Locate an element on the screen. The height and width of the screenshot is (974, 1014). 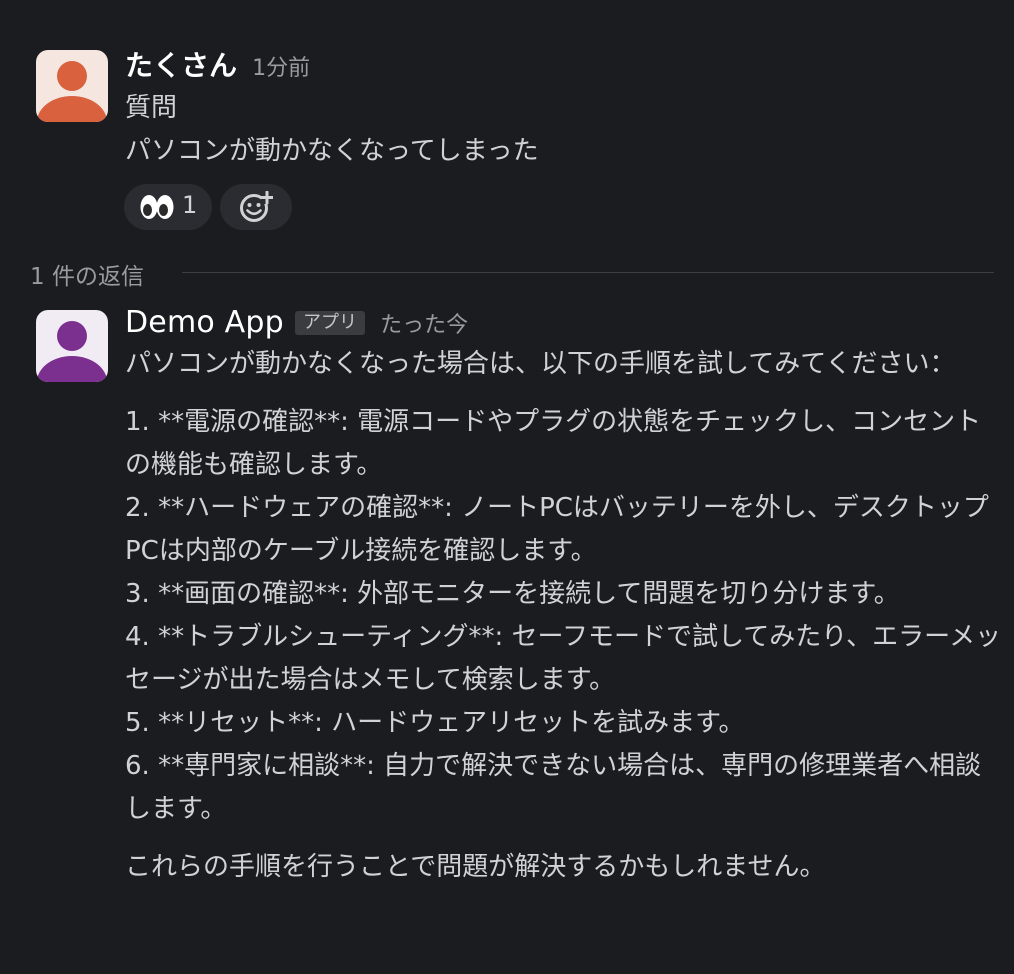
eyes-emoji-icon is located at coordinates (157, 207).